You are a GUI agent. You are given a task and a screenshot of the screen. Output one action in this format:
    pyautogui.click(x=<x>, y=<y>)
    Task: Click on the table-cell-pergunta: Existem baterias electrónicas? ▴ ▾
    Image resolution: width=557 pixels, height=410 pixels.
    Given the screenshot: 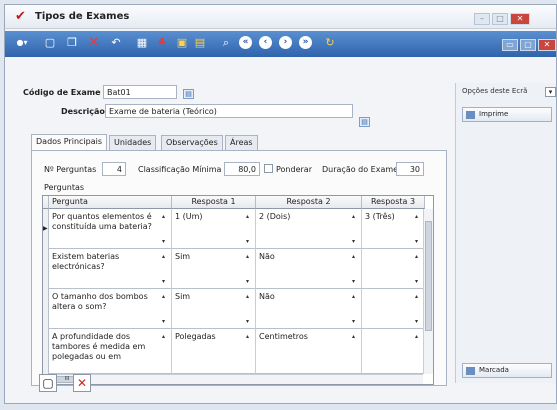 What is the action you would take?
    pyautogui.click(x=110, y=269)
    